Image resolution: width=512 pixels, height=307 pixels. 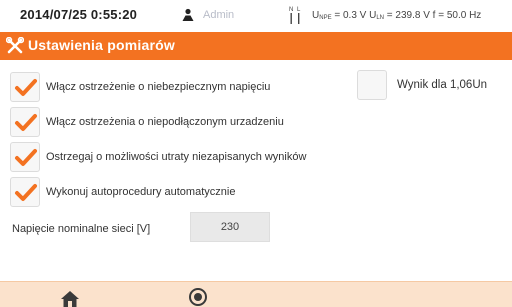 I want to click on svg-text: N, so click(x=291, y=10).